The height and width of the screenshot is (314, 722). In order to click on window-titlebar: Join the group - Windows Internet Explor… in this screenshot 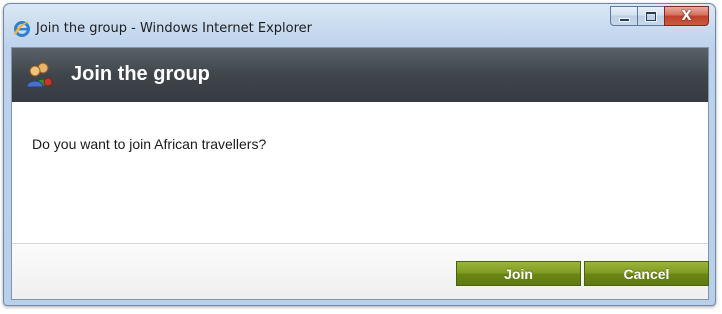, I will do `click(359, 24)`.